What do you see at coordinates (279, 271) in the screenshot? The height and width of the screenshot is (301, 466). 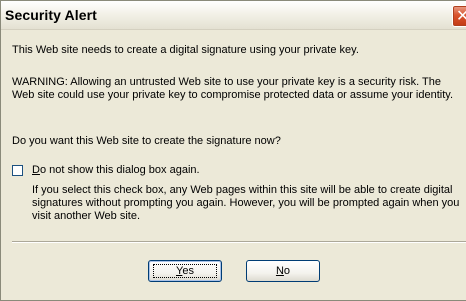 I see `no-accelerator-key: N` at bounding box center [279, 271].